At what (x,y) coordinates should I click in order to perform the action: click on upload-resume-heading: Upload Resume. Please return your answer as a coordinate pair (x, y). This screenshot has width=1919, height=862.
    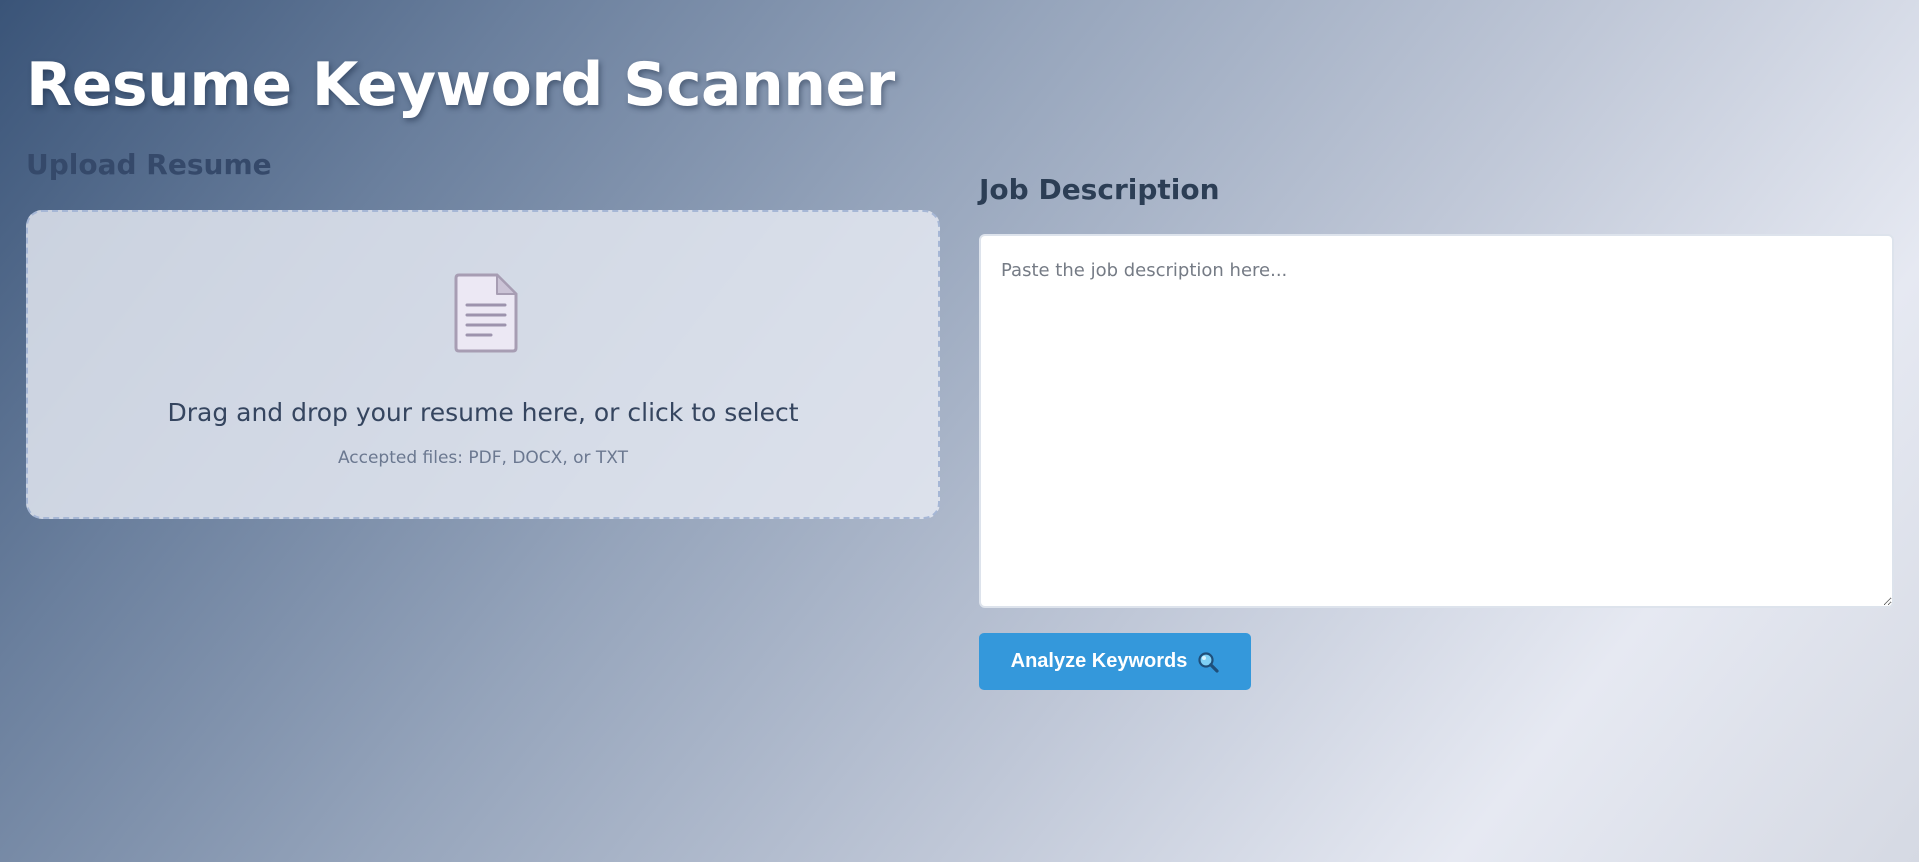
    Looking at the image, I should click on (149, 164).